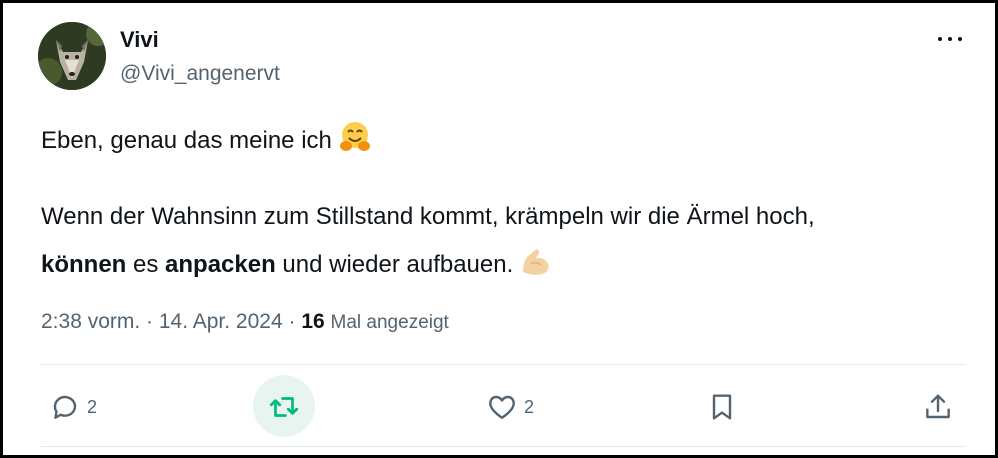 Image resolution: width=998 pixels, height=458 pixels. I want to click on view-count: 16, so click(313, 321).